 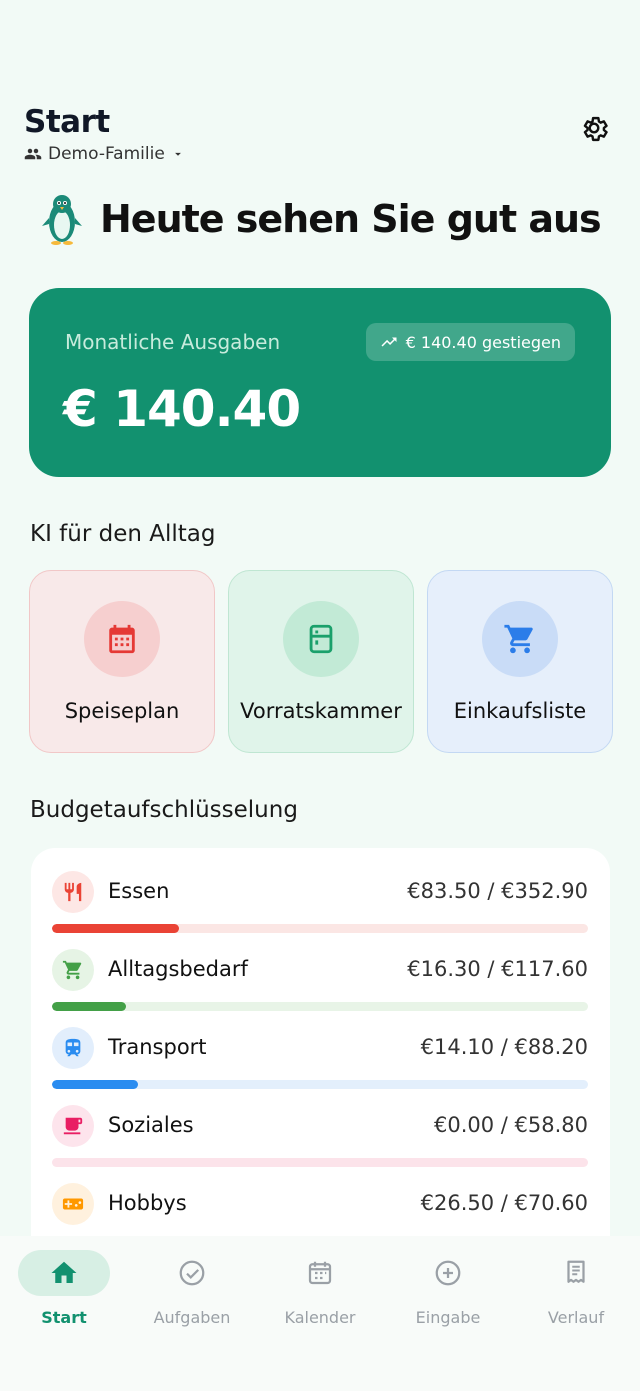 What do you see at coordinates (67, 122) in the screenshot?
I see `page-title: Start` at bounding box center [67, 122].